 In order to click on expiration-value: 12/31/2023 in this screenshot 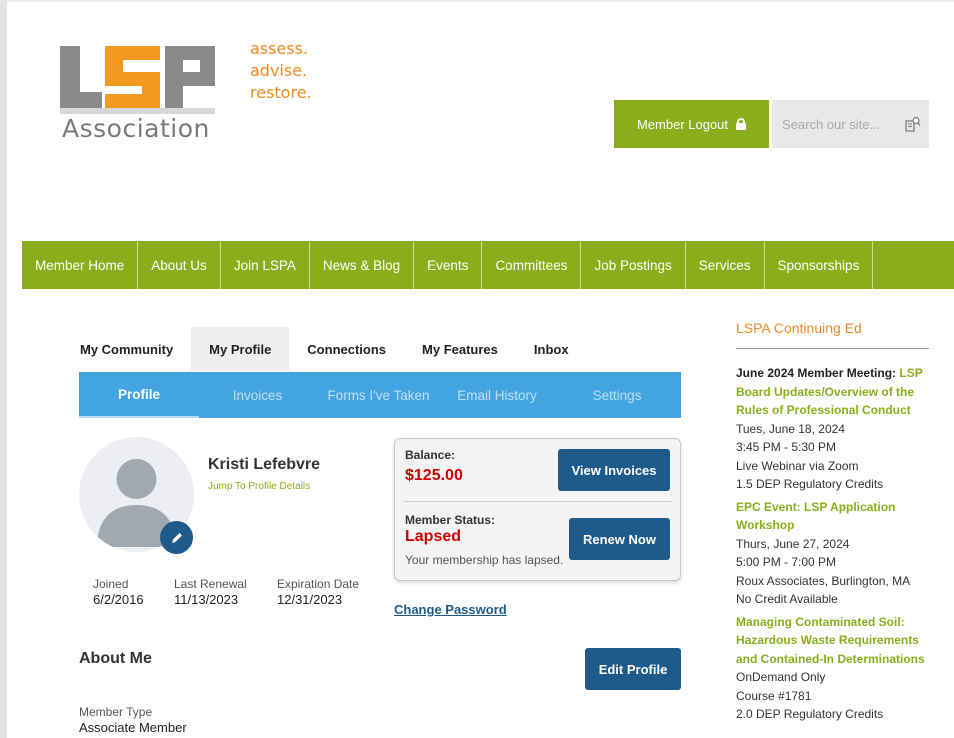, I will do `click(310, 599)`.